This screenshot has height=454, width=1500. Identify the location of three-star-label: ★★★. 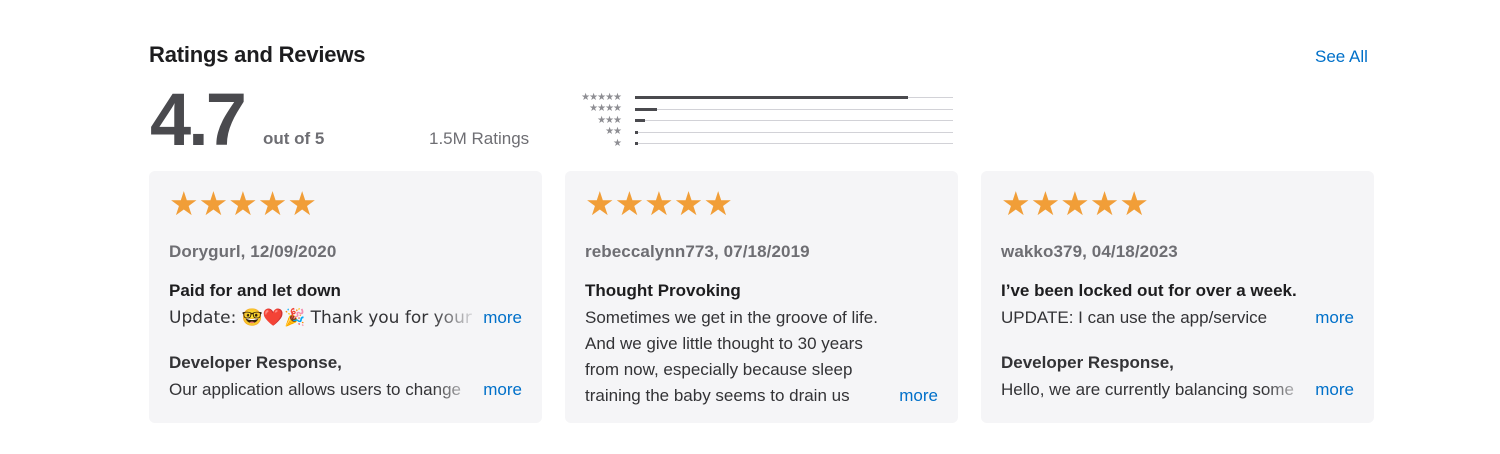
(609, 120).